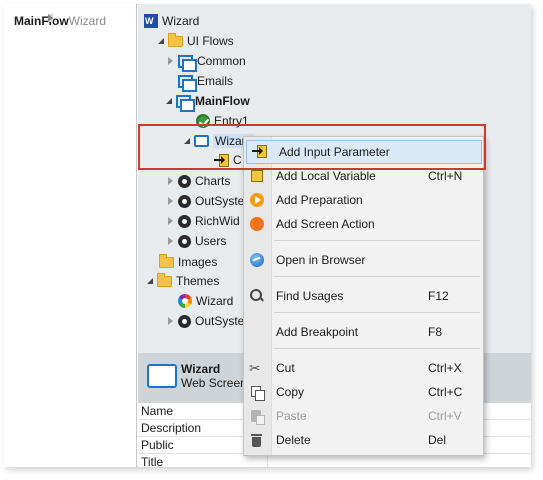 Image resolution: width=543 pixels, height=480 pixels. Describe the element at coordinates (445, 392) in the screenshot. I see `menu-item-shortcut: Ctrl+C` at that location.